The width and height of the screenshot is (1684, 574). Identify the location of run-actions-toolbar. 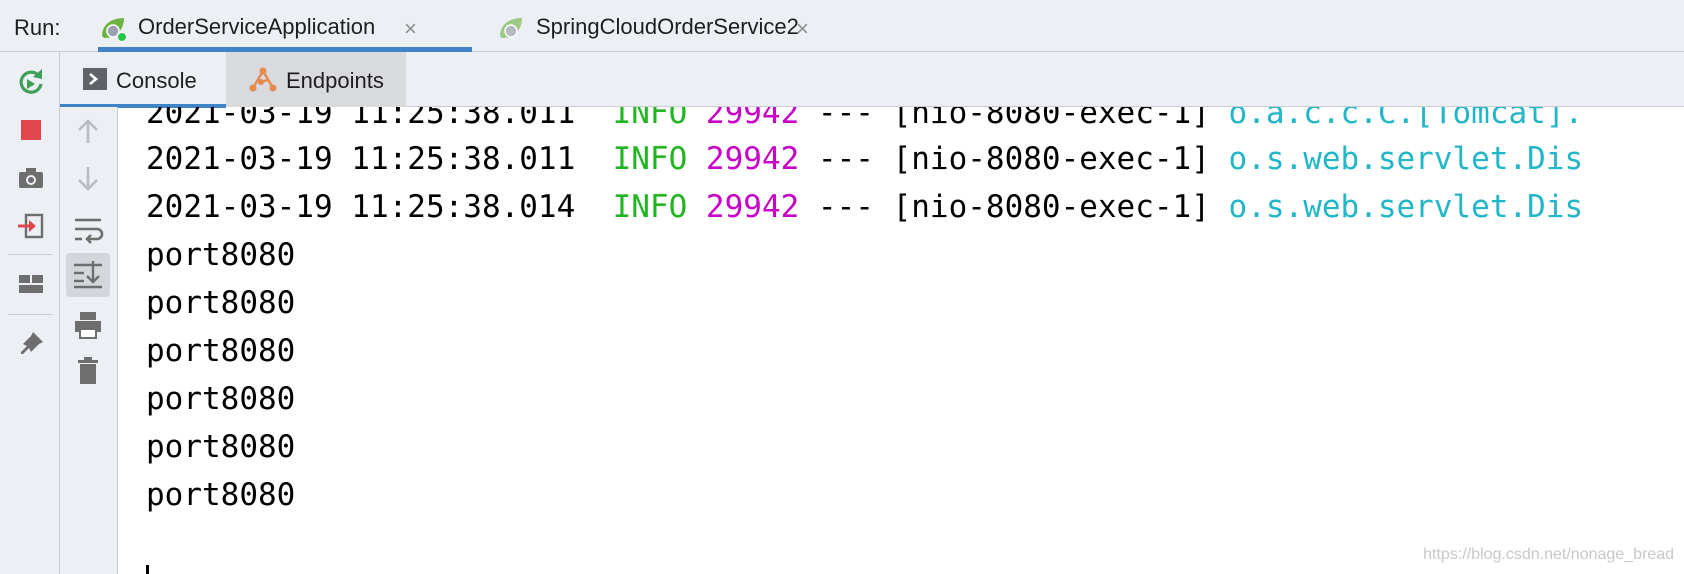
(30, 313).